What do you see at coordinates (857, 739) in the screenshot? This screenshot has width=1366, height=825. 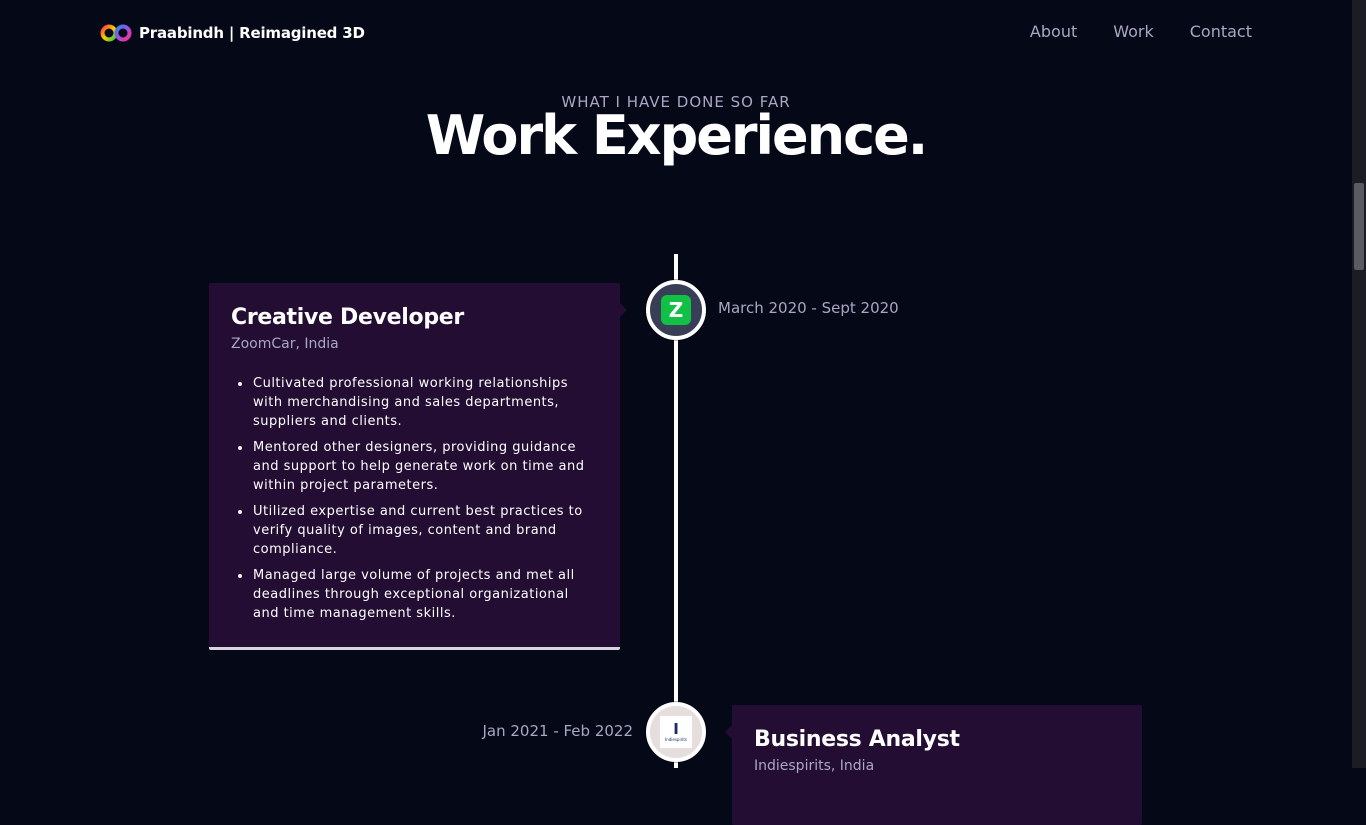 I see `experience-title: Business Analyst` at bounding box center [857, 739].